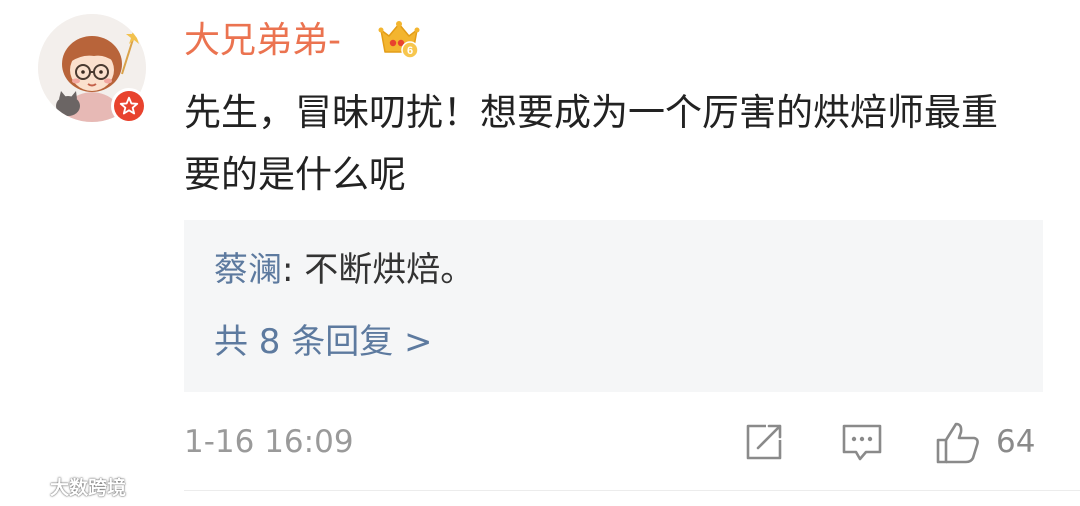 The height and width of the screenshot is (506, 1080). I want to click on watermark: 大数跨境, so click(68, 486).